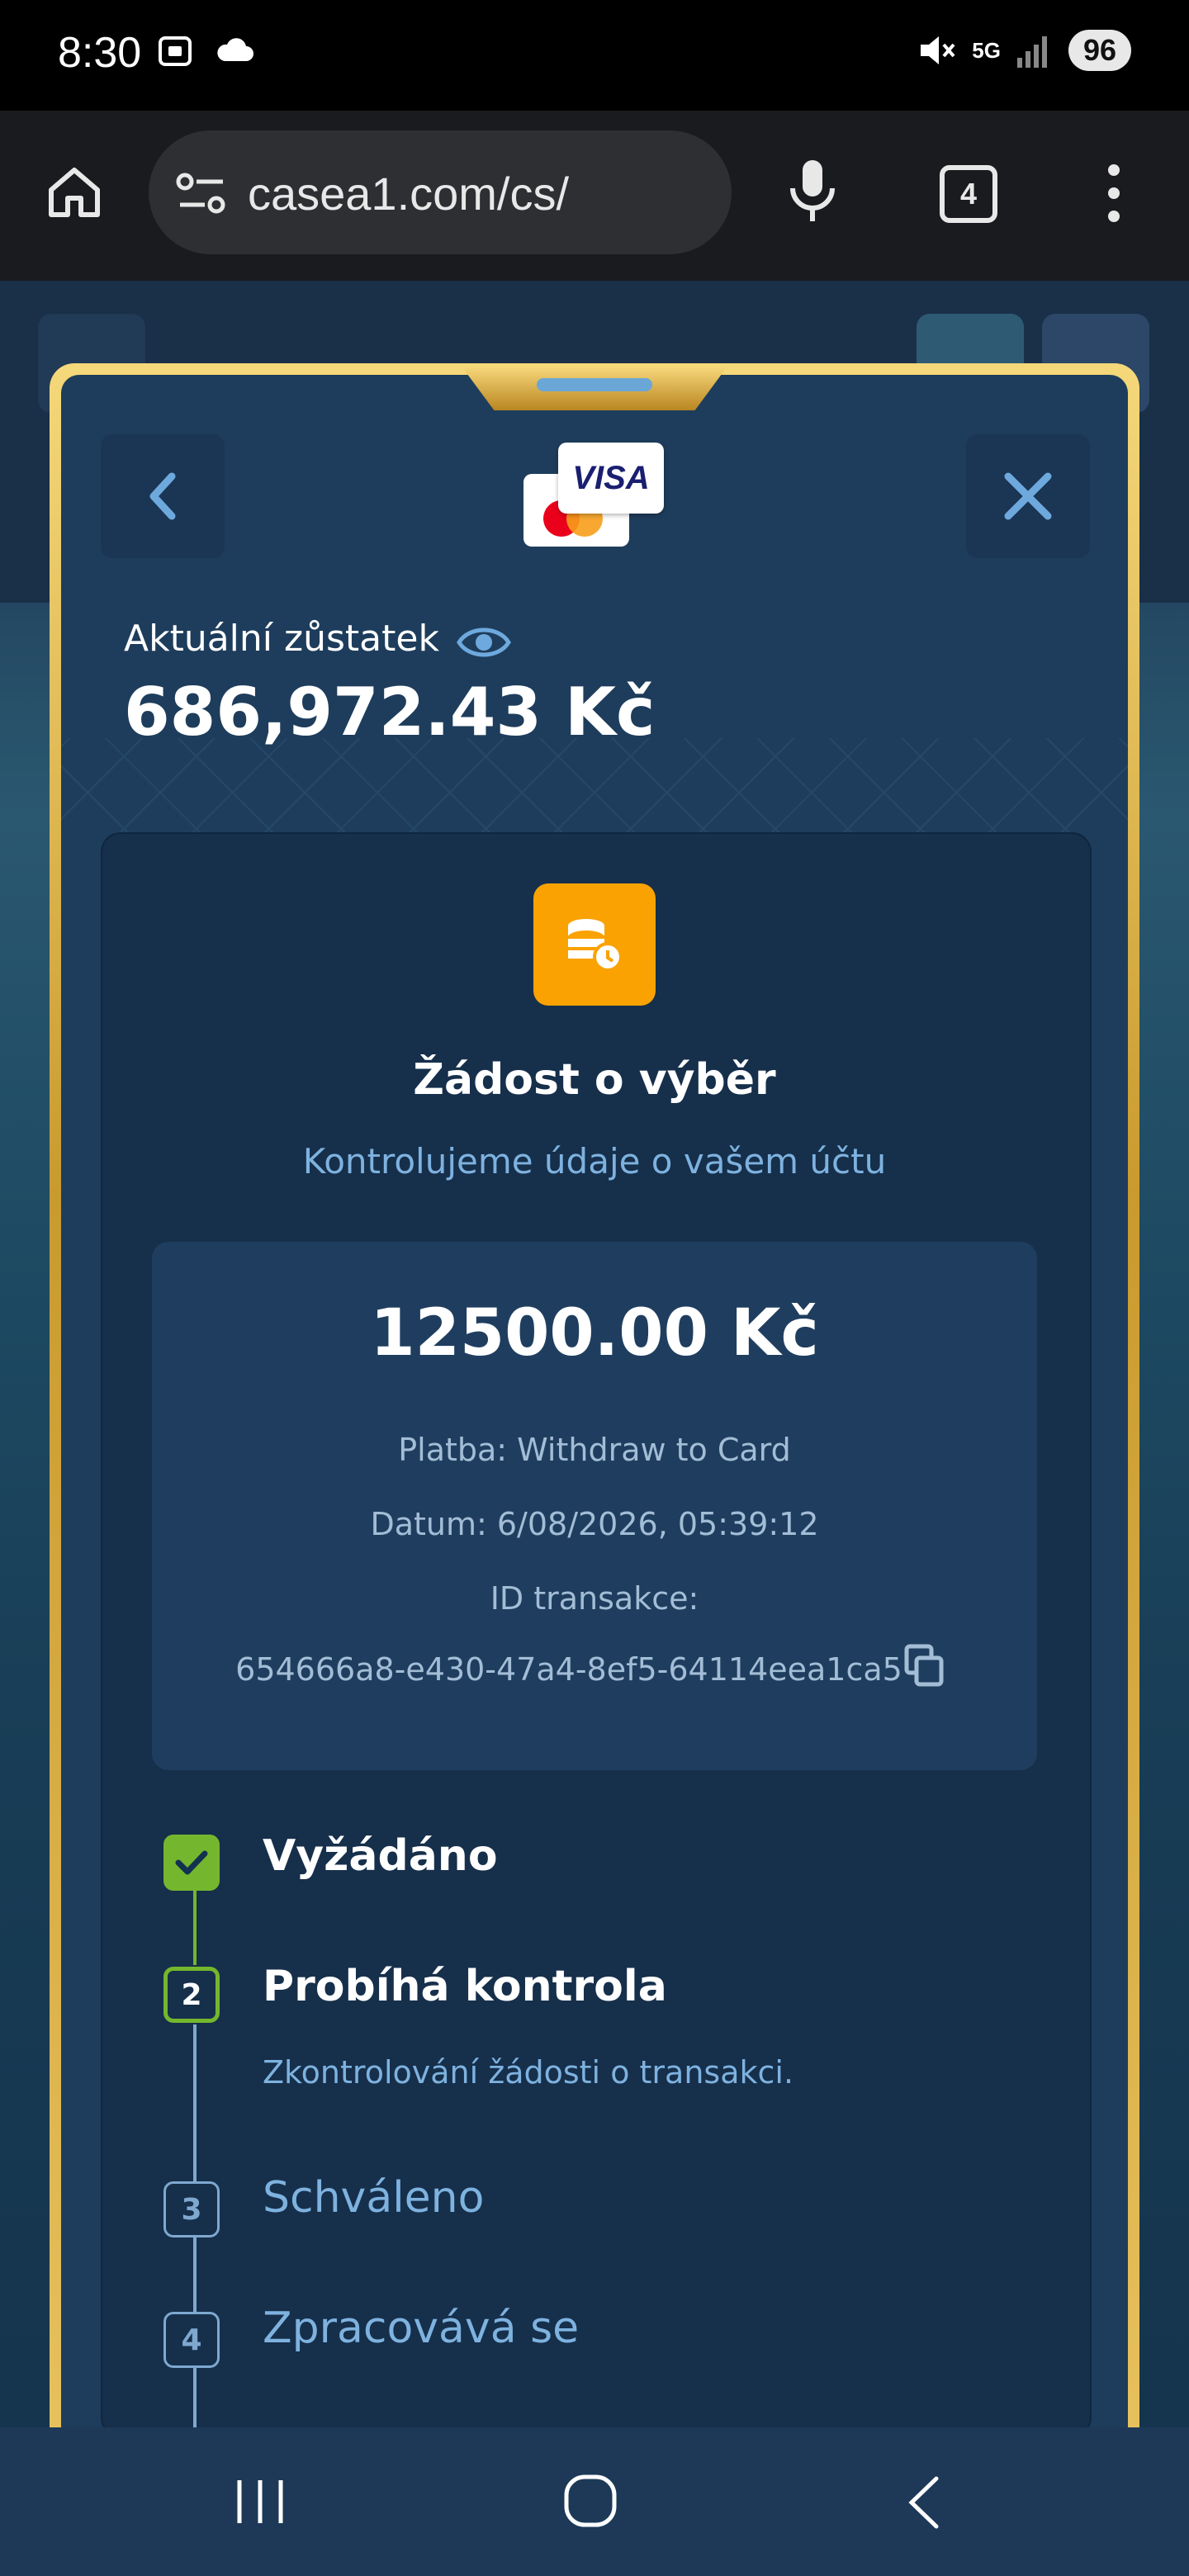 The height and width of the screenshot is (2576, 1189). Describe the element at coordinates (528, 2072) in the screenshot. I see `step-2-description: Zkontrolování žádosti o transakci.` at that location.